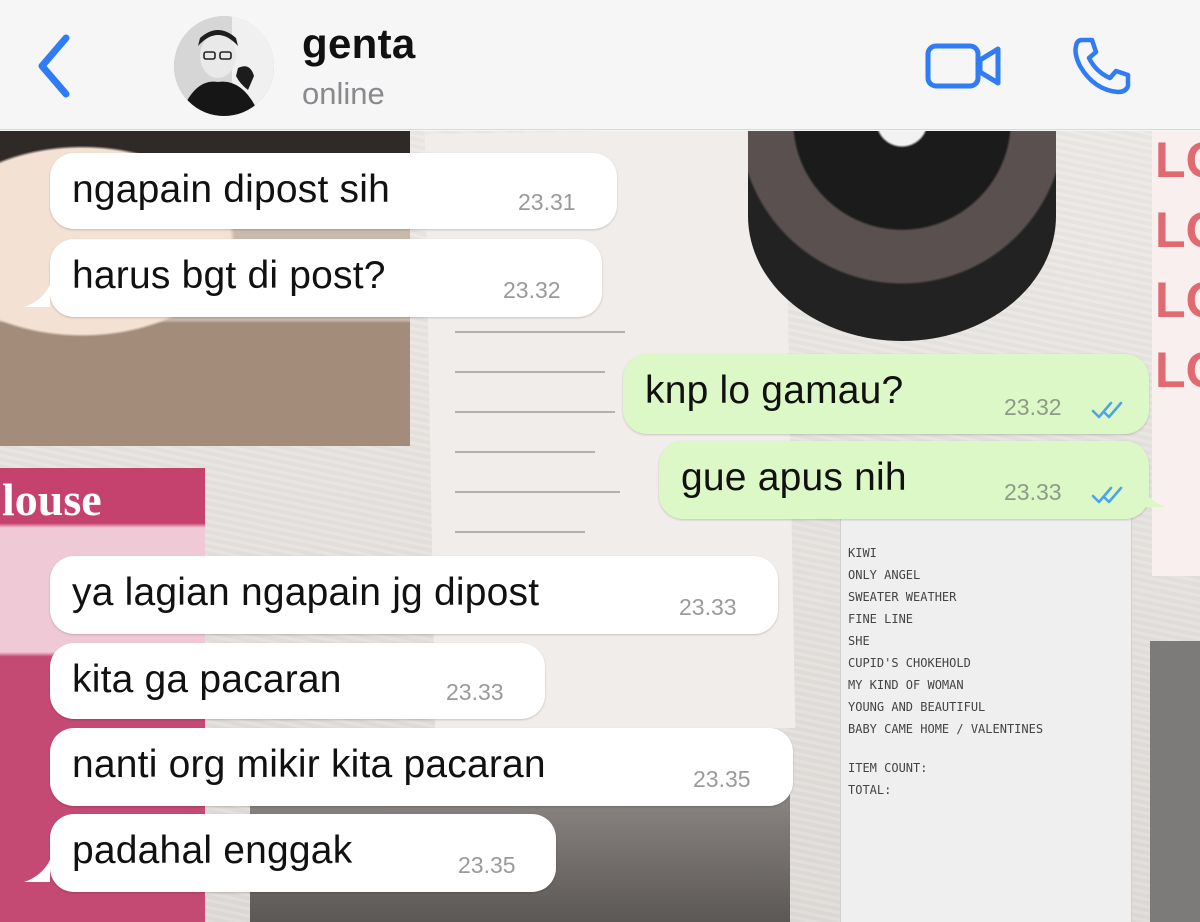 This screenshot has height=922, width=1200. Describe the element at coordinates (600, 65) in the screenshot. I see `chat-header: genta online` at that location.